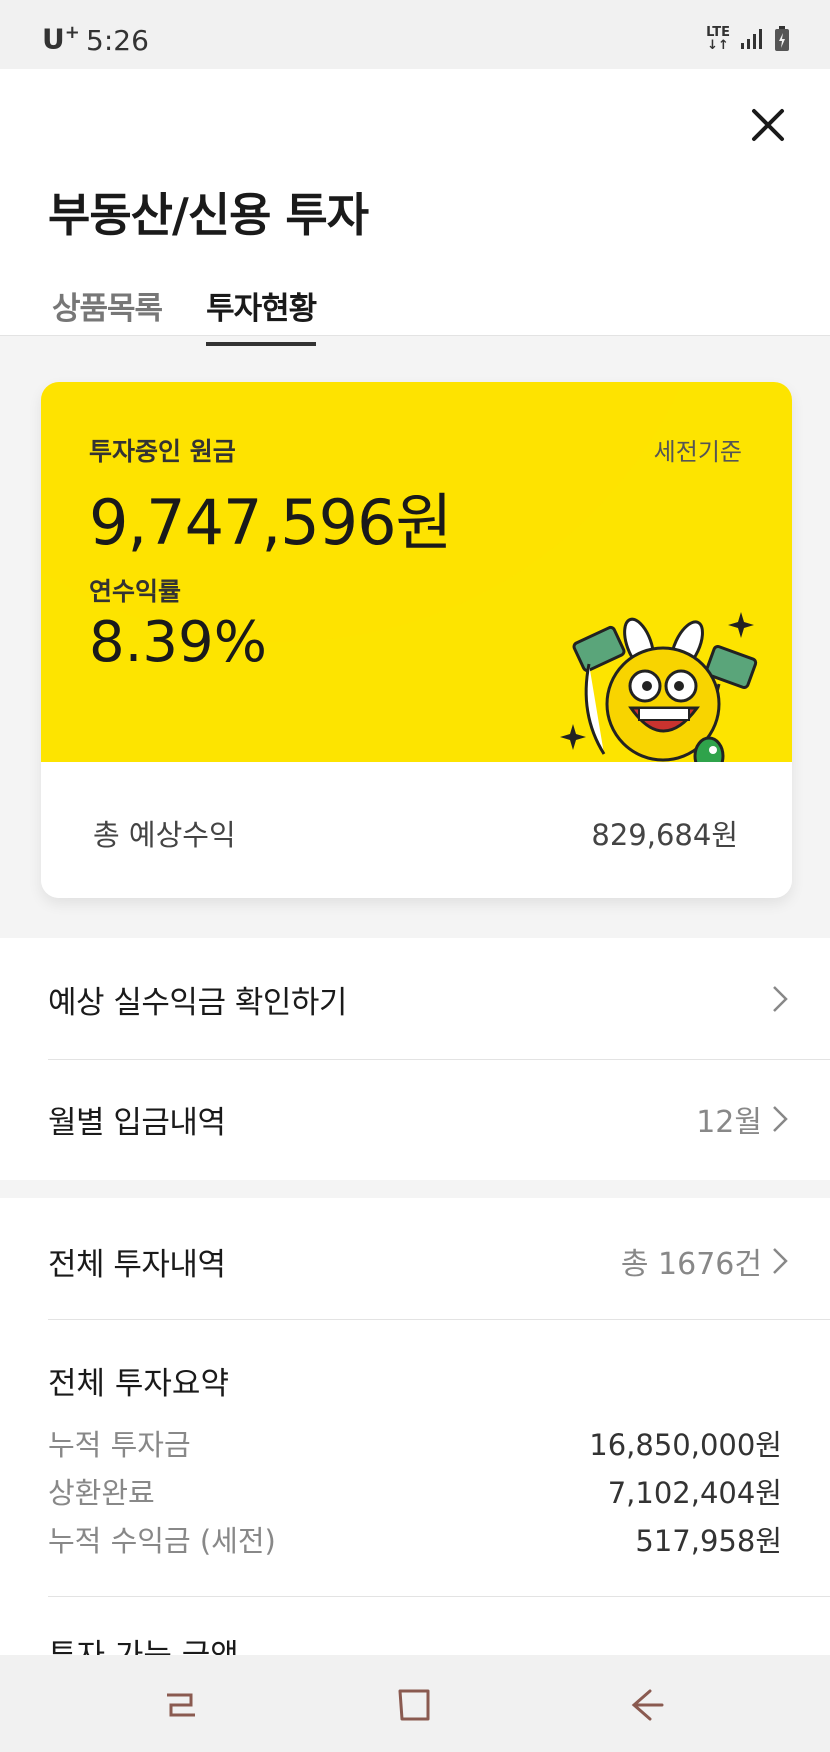 The width and height of the screenshot is (830, 1752). I want to click on monthly-deposit-value: 12월, so click(729, 1122).